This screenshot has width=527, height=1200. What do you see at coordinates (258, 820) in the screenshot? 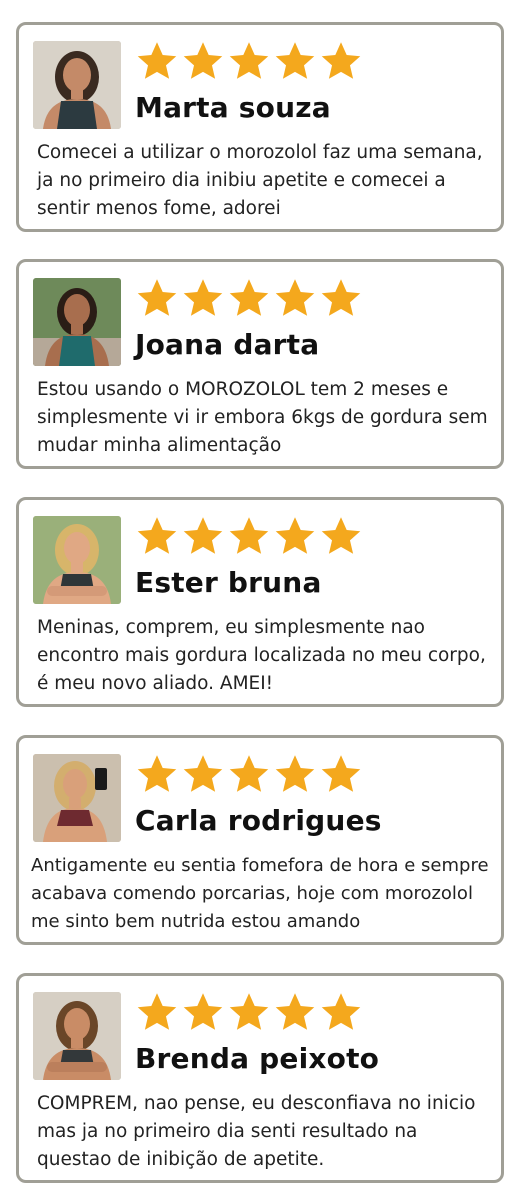
I see `reviewer-name: Carla rodrigues` at bounding box center [258, 820].